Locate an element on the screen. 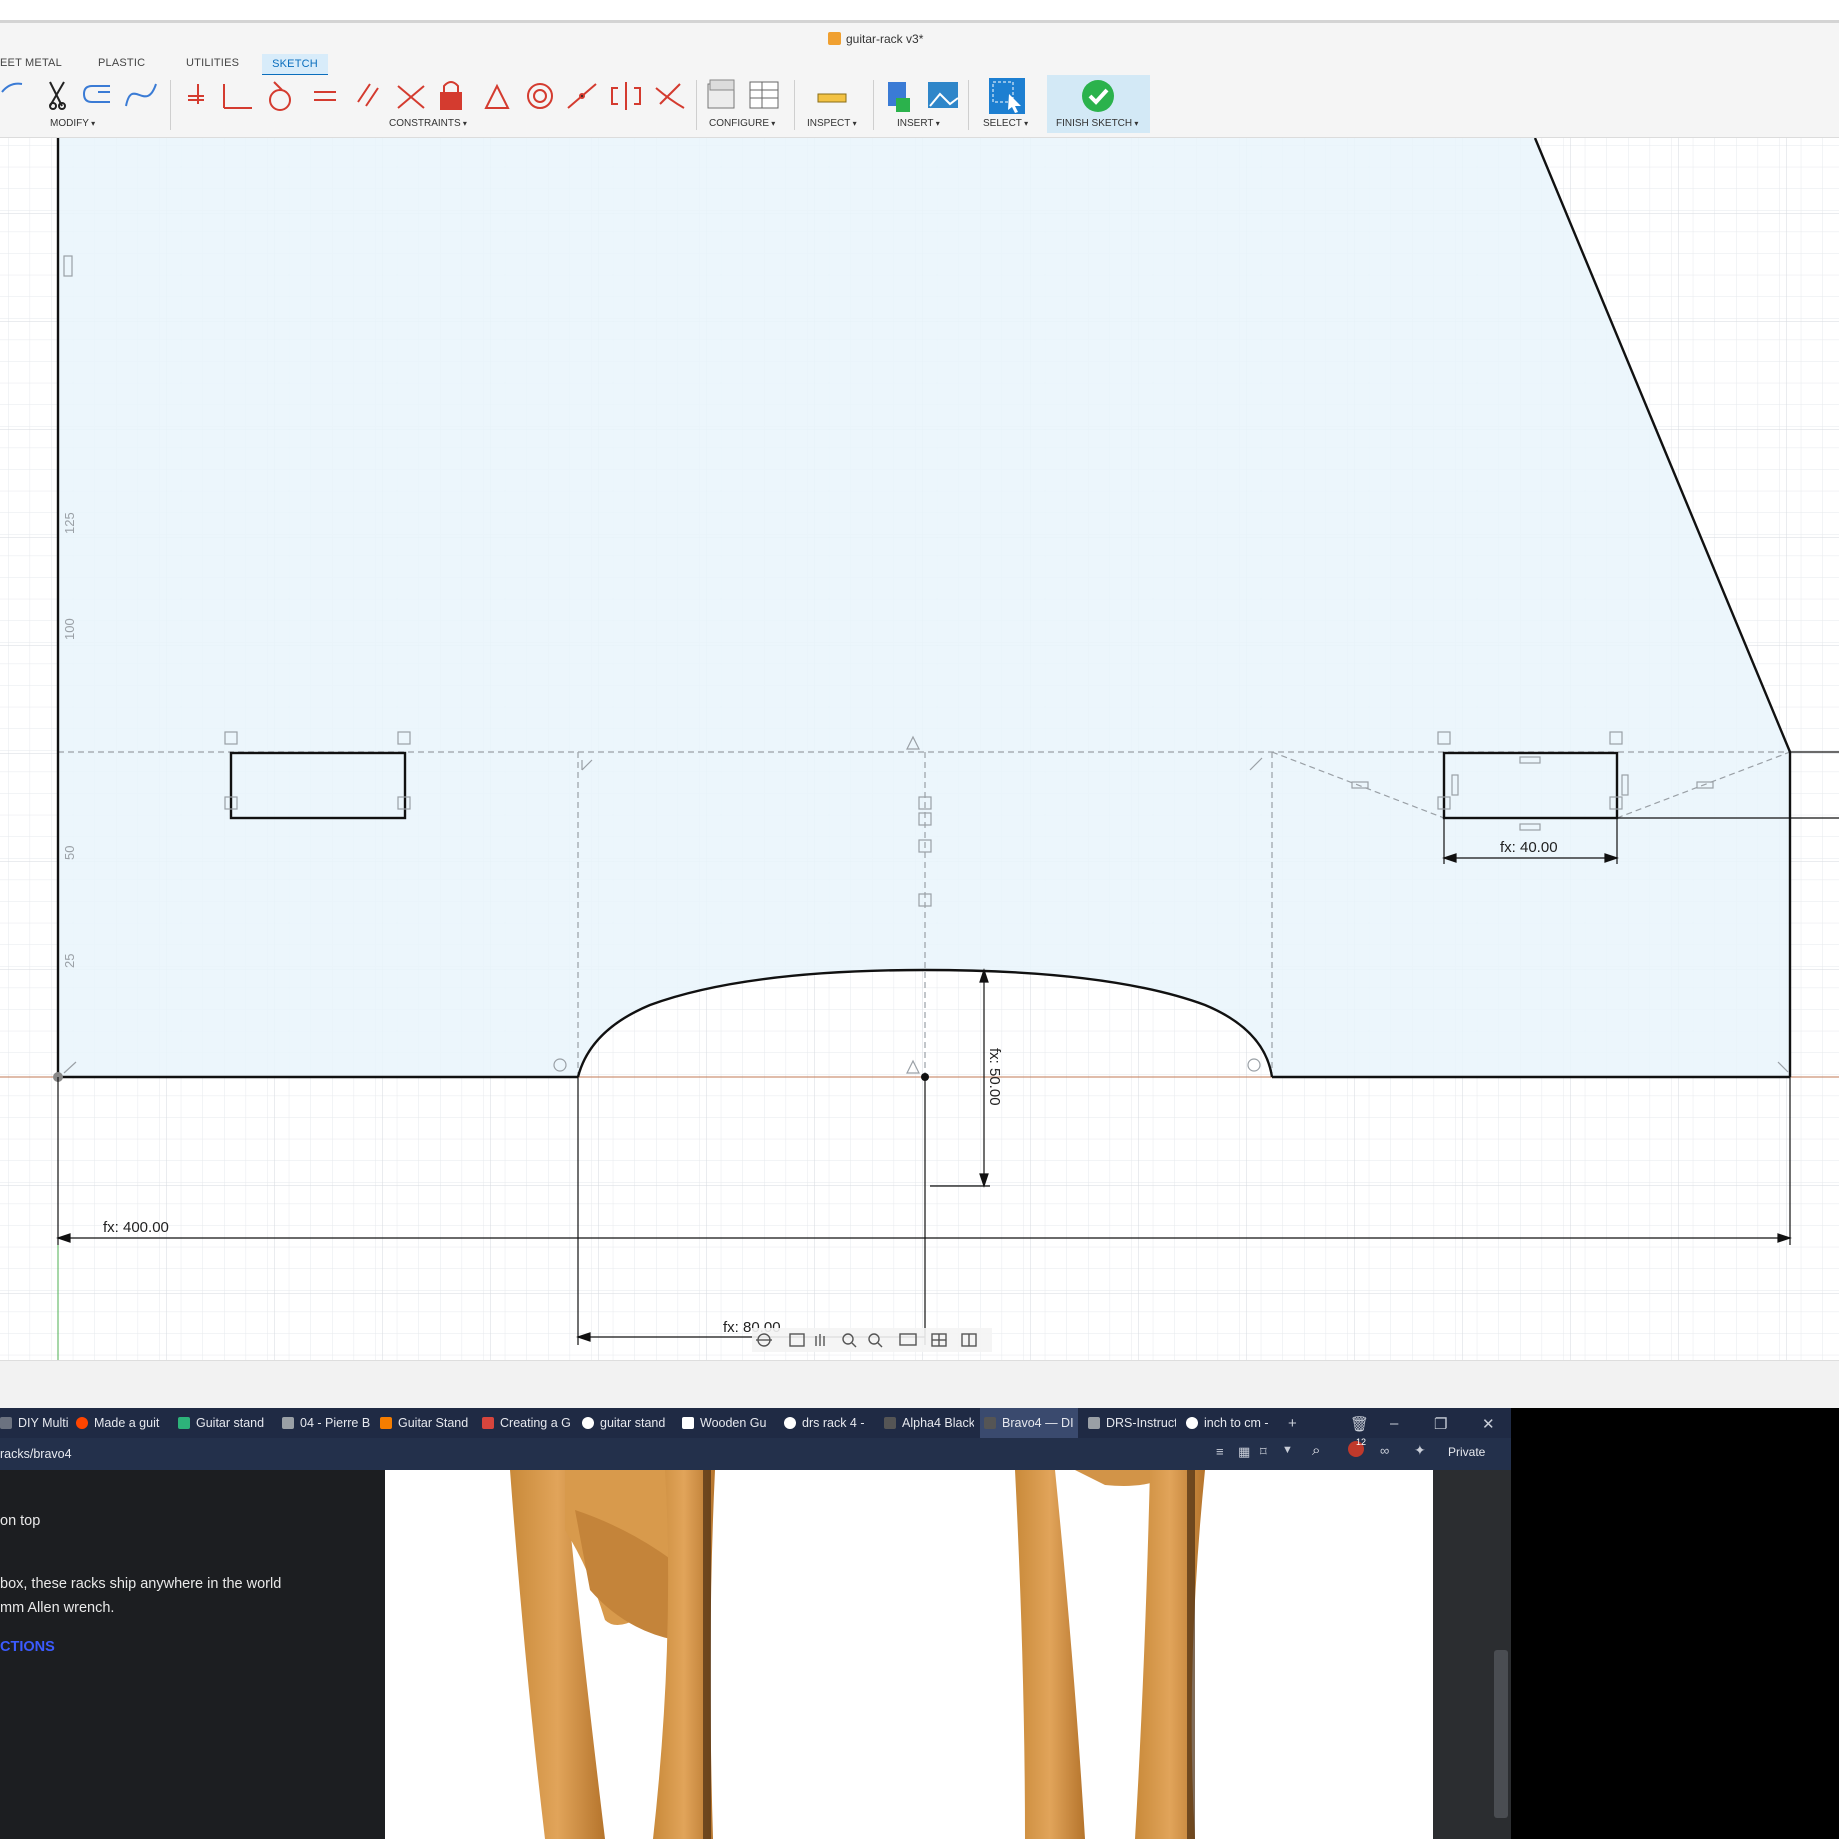  inspect-menu: INSPECT is located at coordinates (832, 123).